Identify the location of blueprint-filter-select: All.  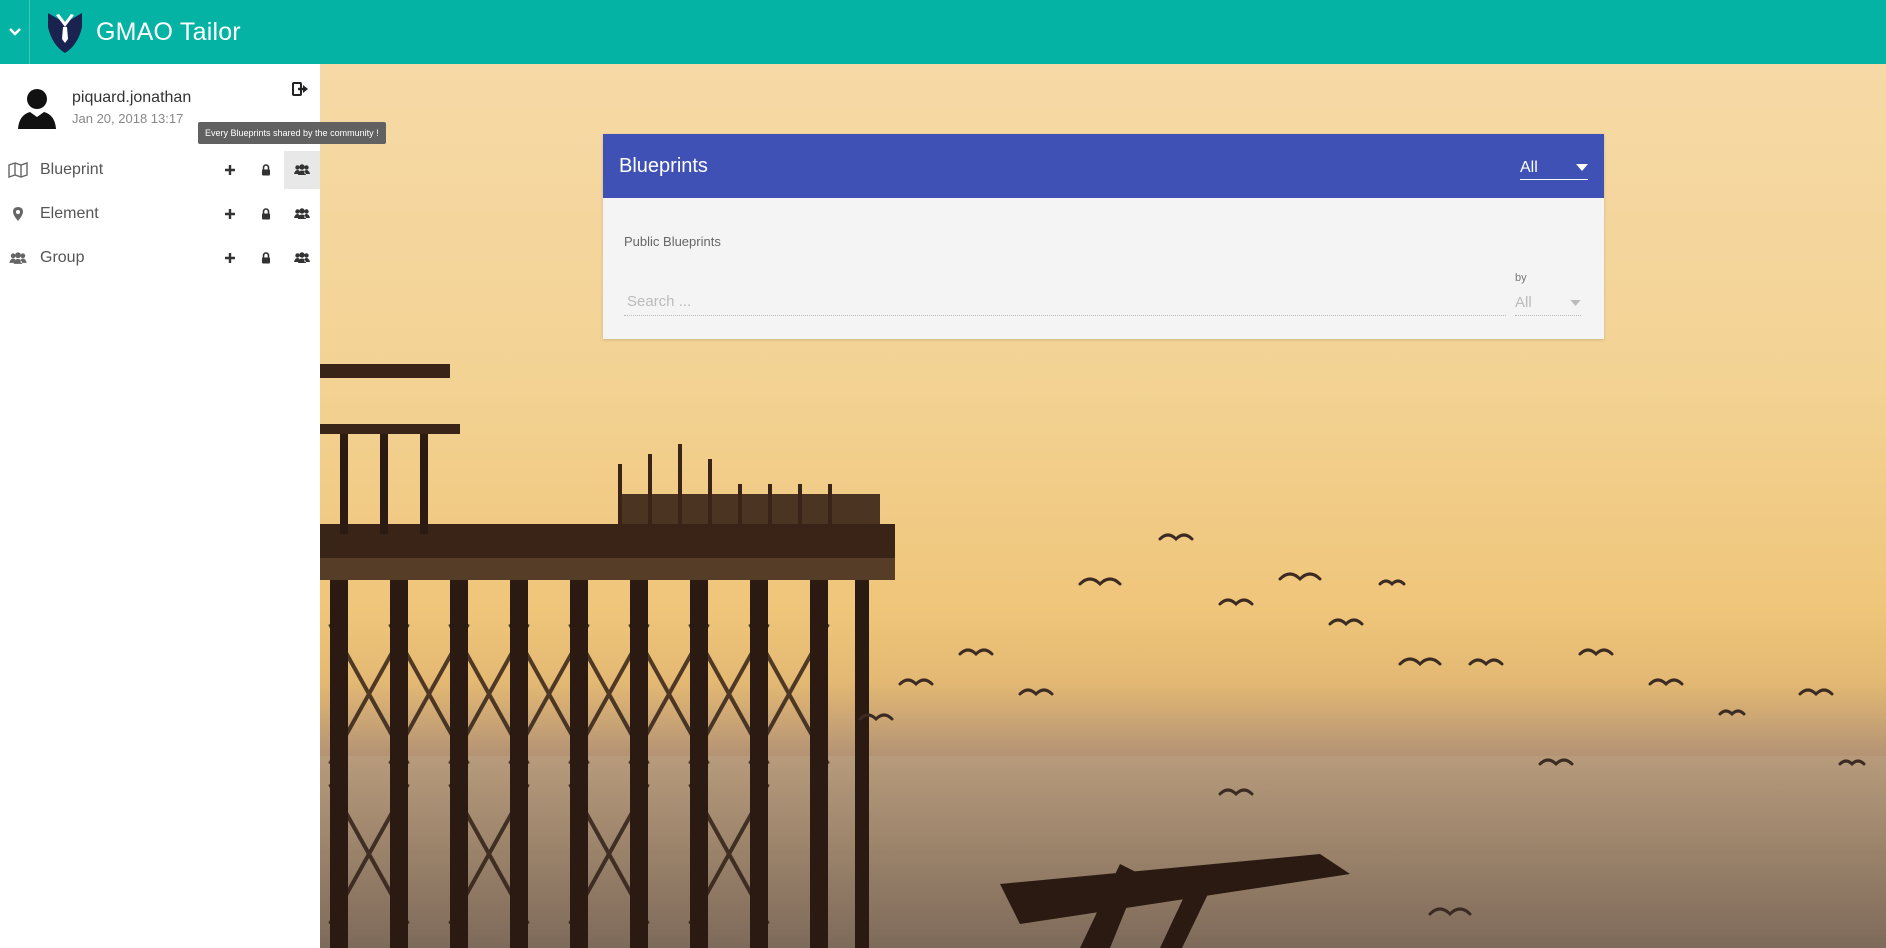
(1554, 168).